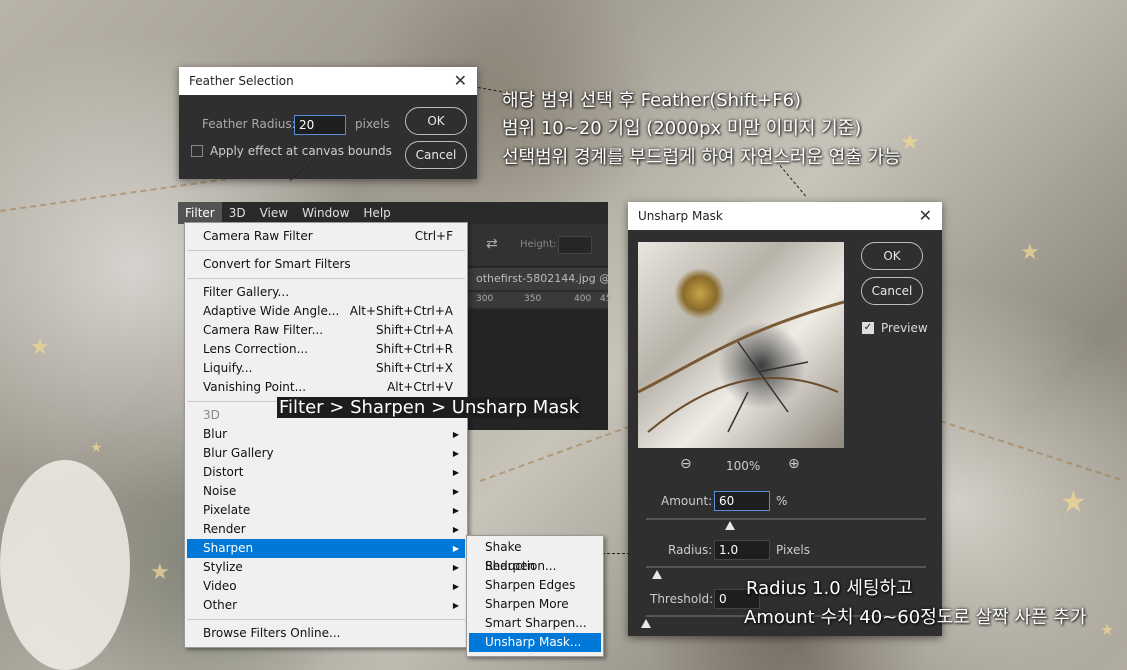 The height and width of the screenshot is (670, 1127). Describe the element at coordinates (200, 213) in the screenshot. I see `menu-filter: Filter` at that location.